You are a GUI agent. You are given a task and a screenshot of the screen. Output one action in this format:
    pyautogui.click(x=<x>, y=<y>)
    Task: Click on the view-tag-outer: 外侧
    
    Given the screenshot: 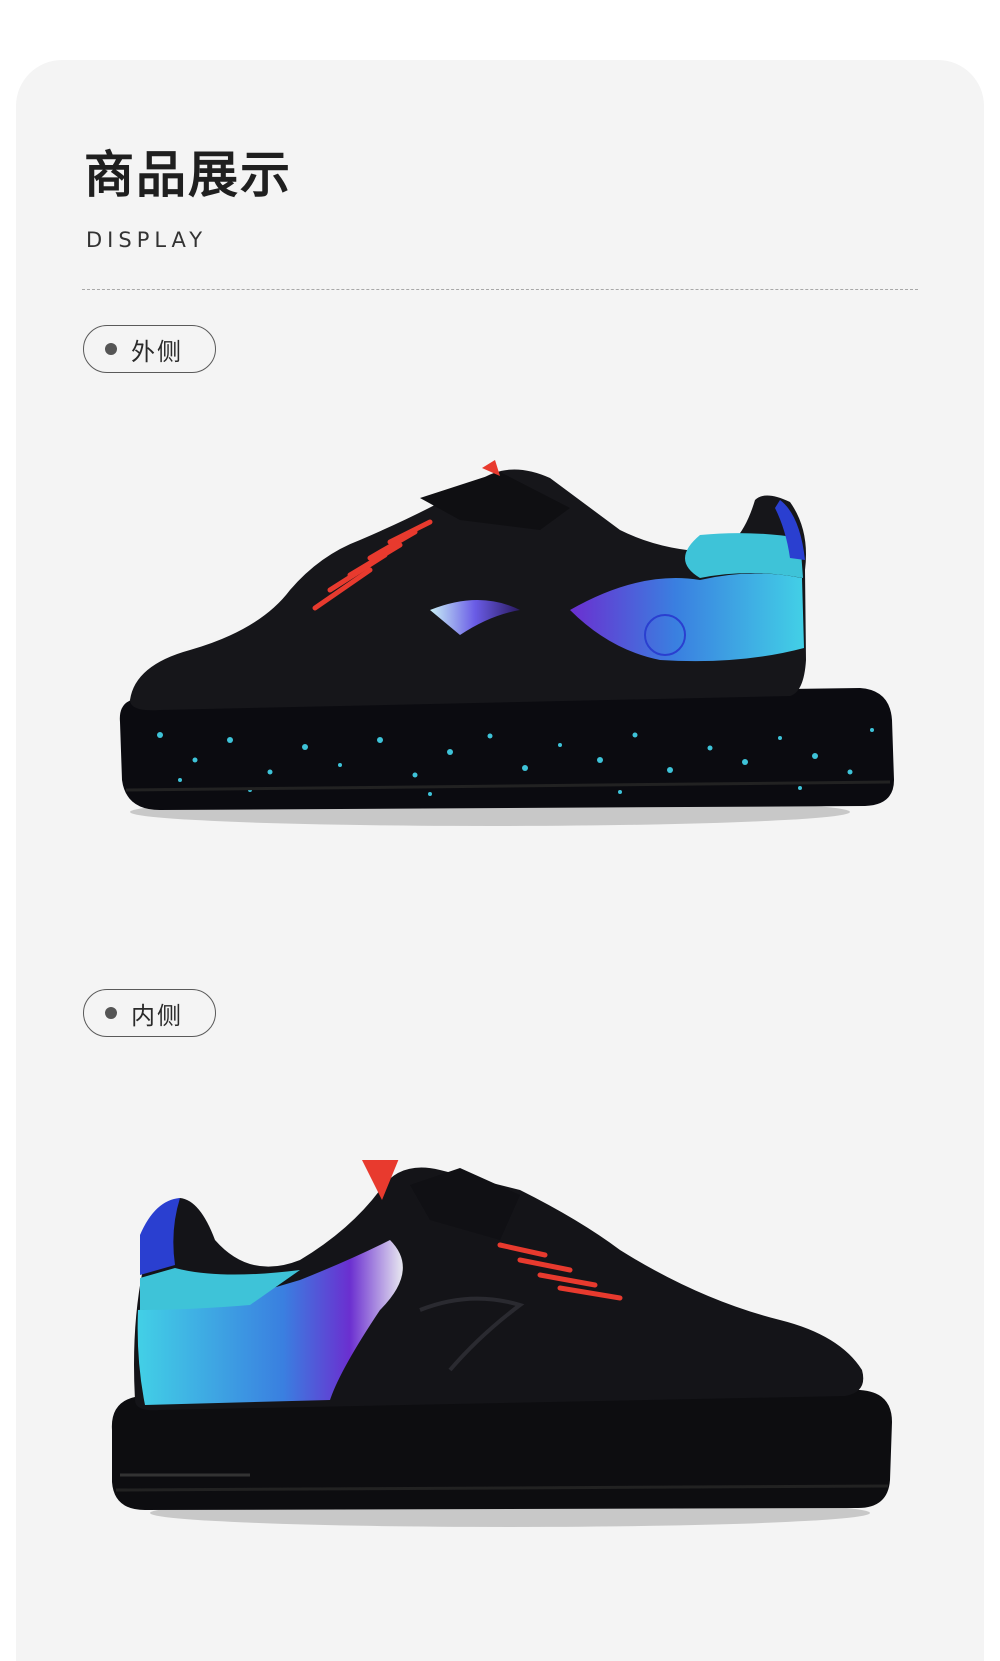 What is the action you would take?
    pyautogui.click(x=149, y=349)
    